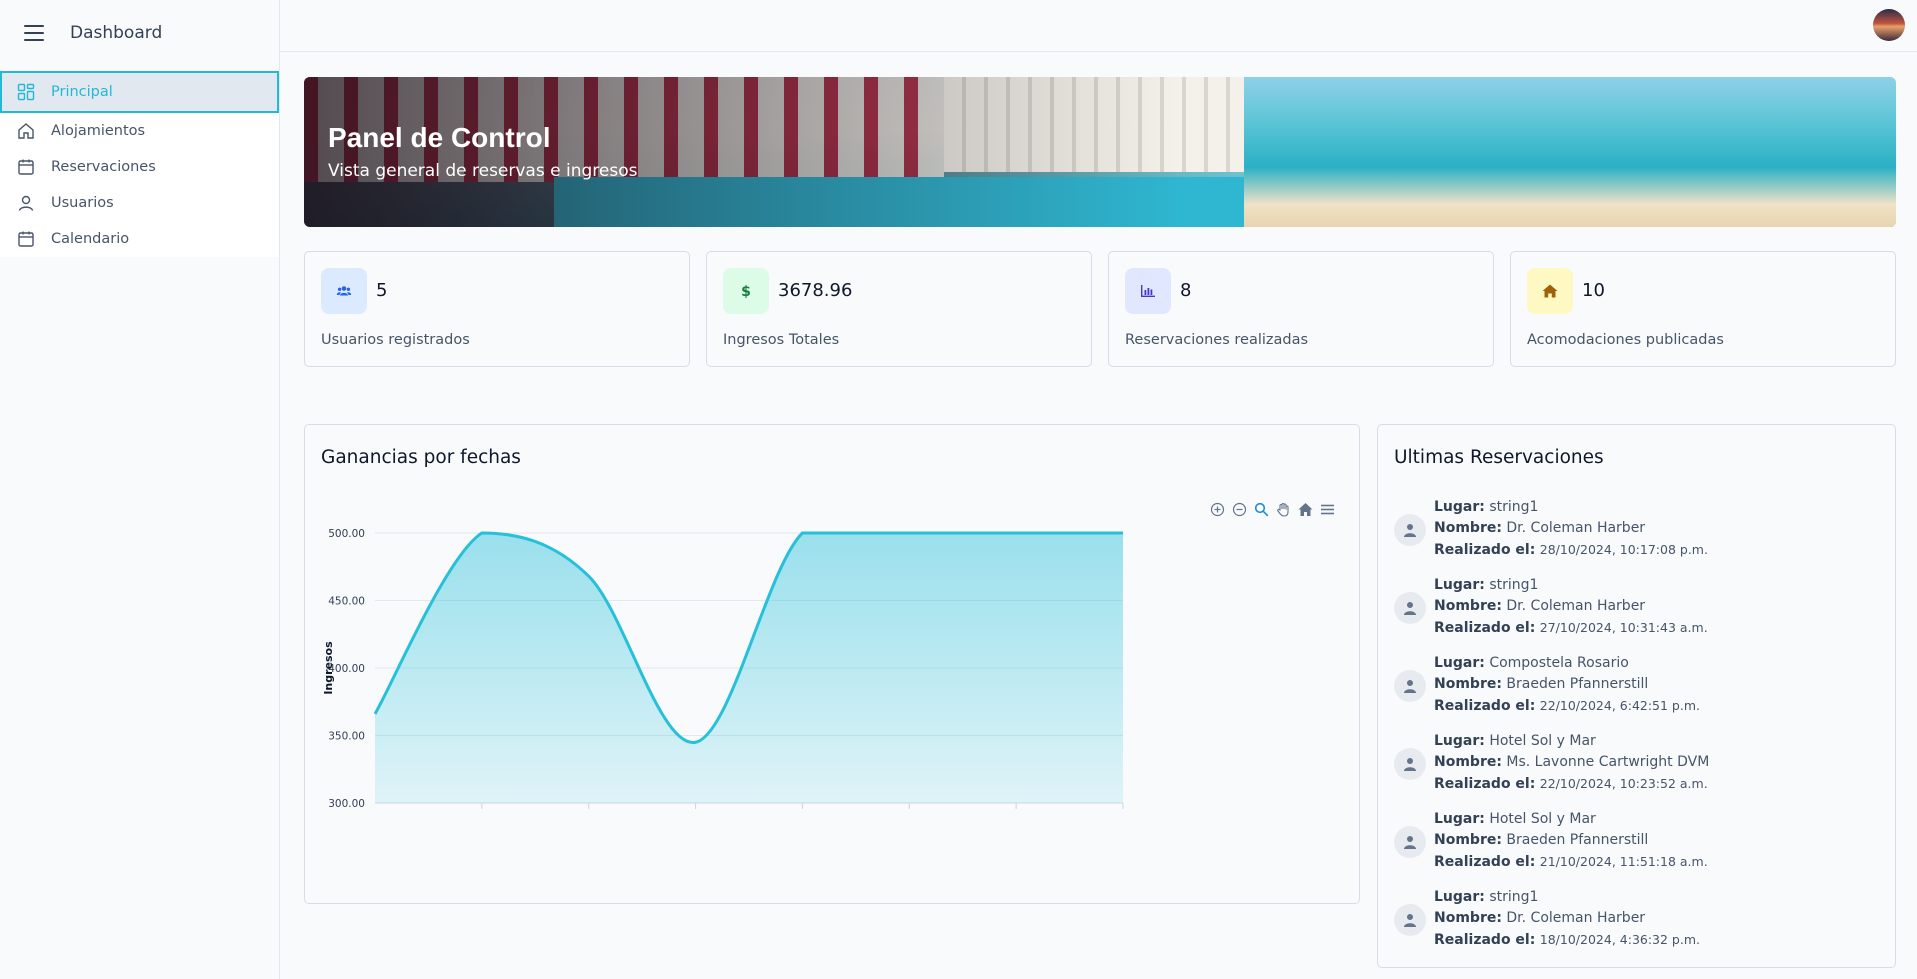 Image resolution: width=1917 pixels, height=979 pixels. I want to click on reservations-title: Ultimas Reservaciones, so click(1499, 457).